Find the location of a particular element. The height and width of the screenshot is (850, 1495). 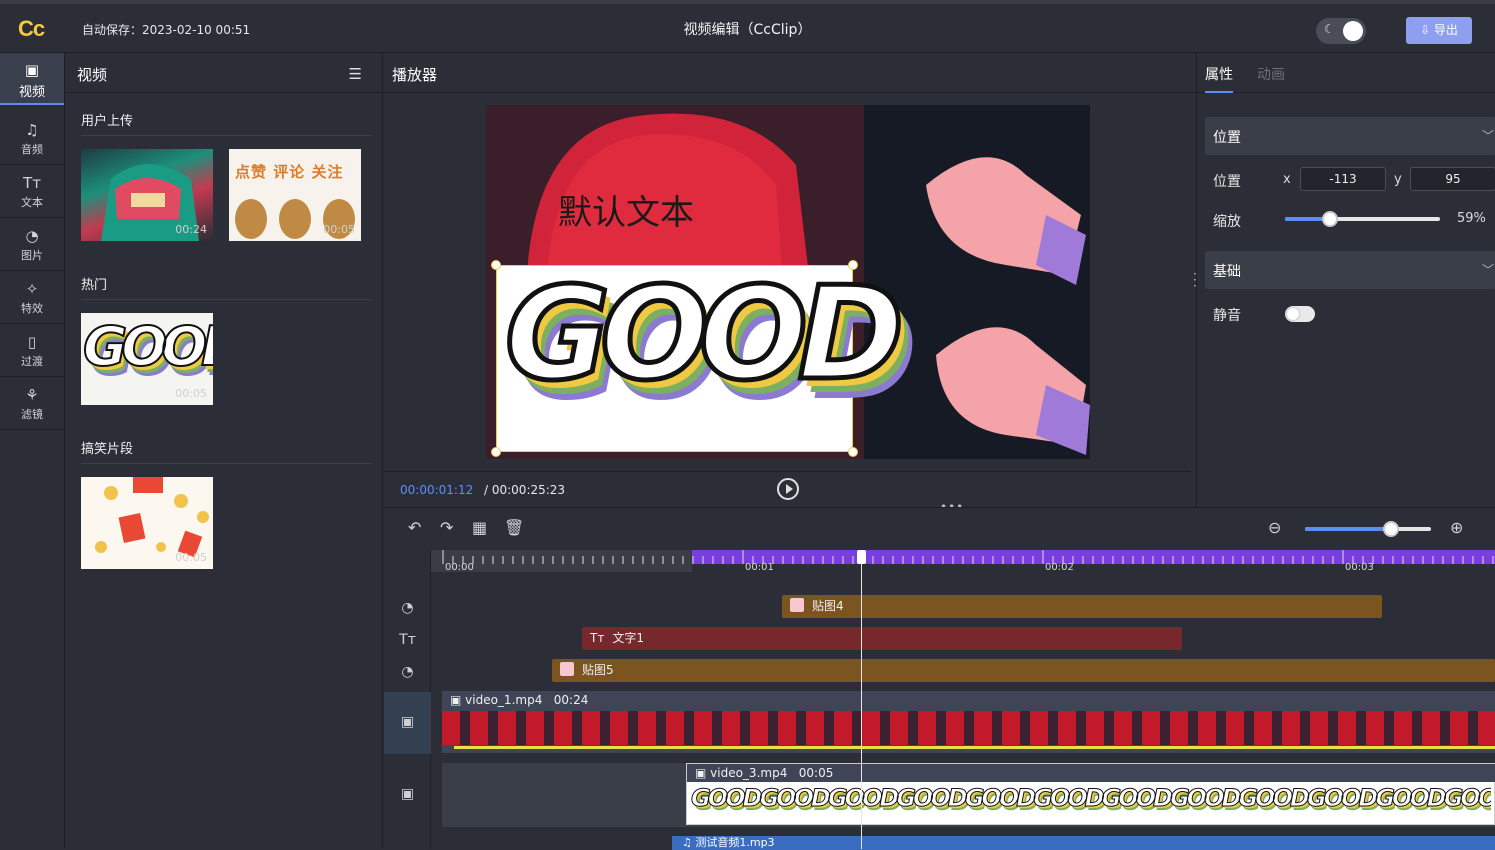

rail-item-text: Tт 文本 is located at coordinates (32, 192).